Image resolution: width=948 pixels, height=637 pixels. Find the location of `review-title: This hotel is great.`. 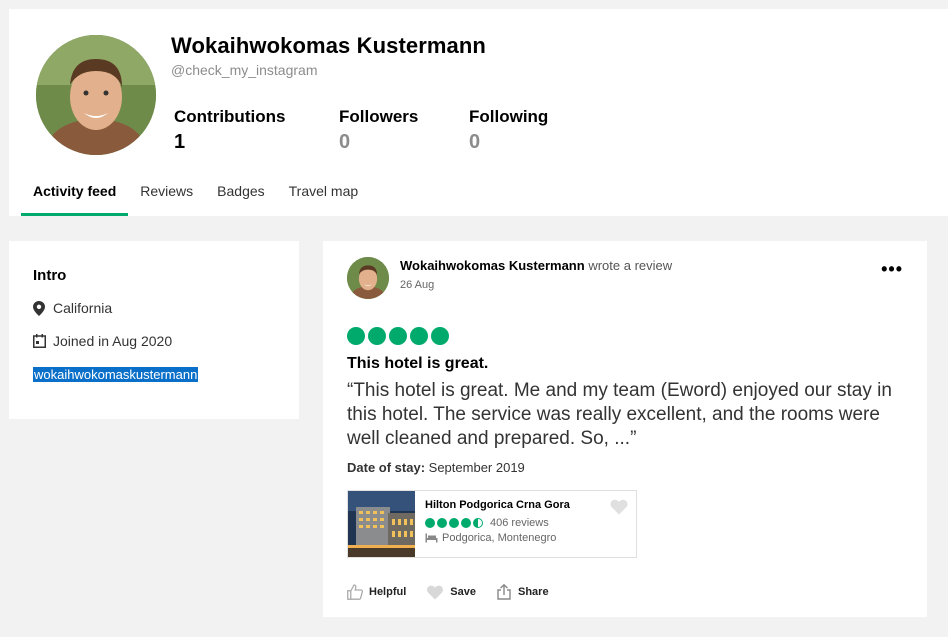

review-title: This hotel is great. is located at coordinates (417, 364).